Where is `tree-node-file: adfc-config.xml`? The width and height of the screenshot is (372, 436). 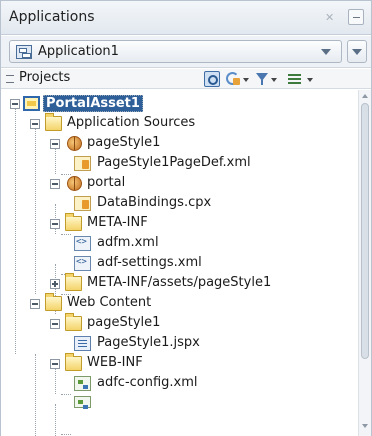 tree-node-file: adfc-config.xml is located at coordinates (179, 384).